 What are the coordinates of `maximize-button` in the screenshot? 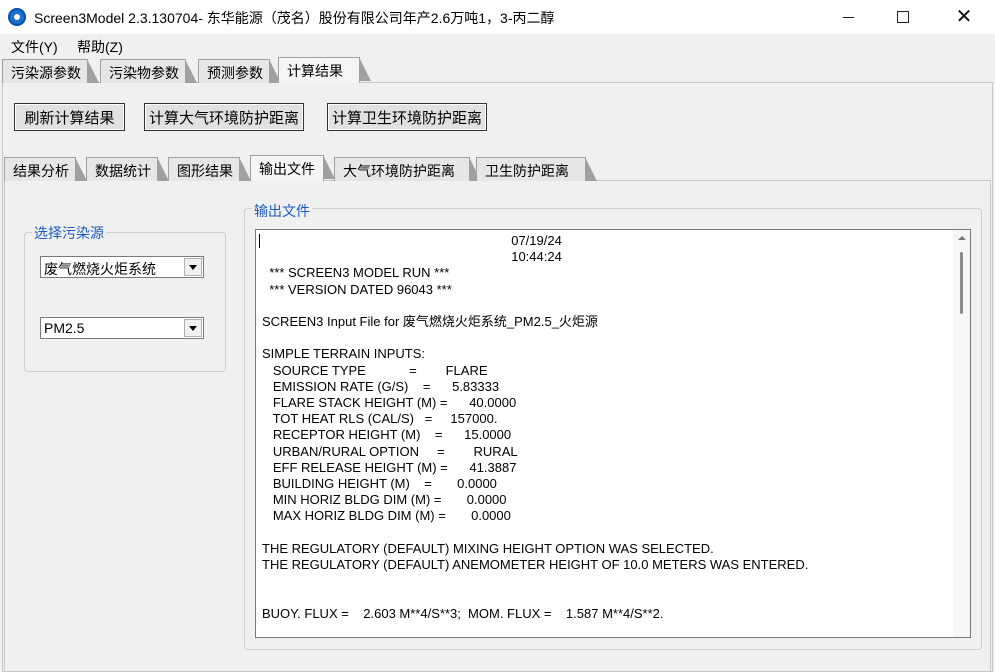 It's located at (903, 17).